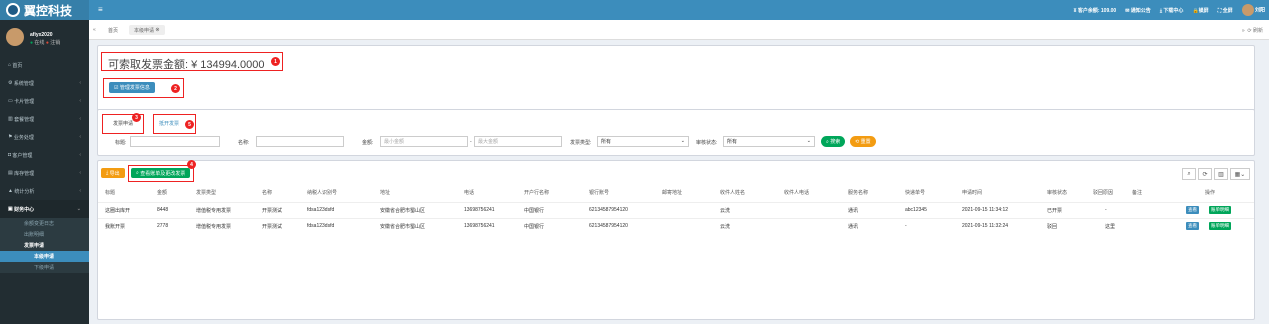 The height and width of the screenshot is (324, 1269). I want to click on sidebar-item-sub-apply: 下级申请, so click(44, 267).